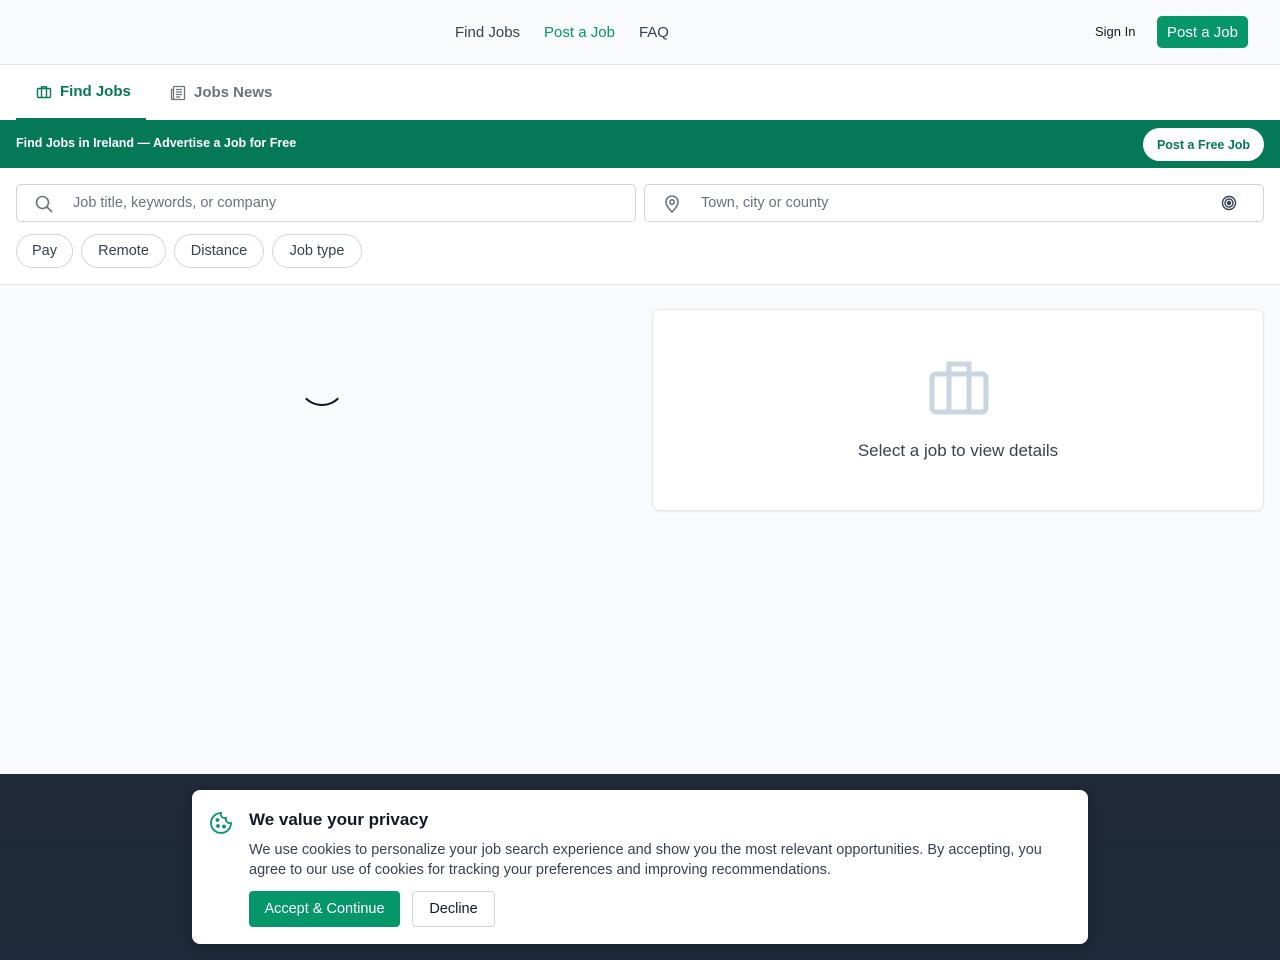 The image size is (1280, 960). I want to click on tab-bar: Find Jobs Jobs News, so click(640, 92).